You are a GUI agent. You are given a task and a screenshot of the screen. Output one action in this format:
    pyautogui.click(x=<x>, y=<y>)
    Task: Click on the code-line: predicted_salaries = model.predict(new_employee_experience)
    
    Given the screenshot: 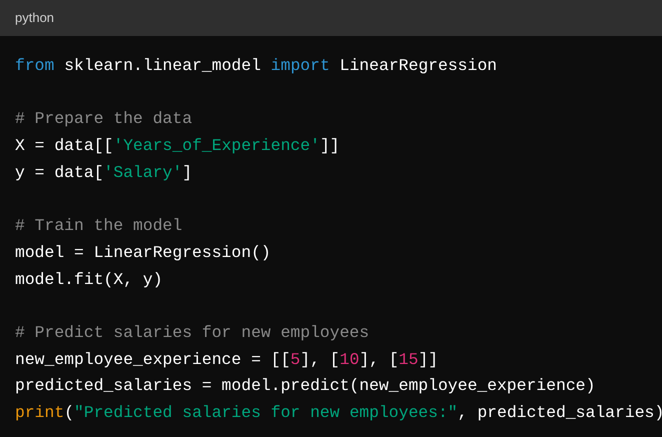 What is the action you would take?
    pyautogui.click(x=305, y=386)
    